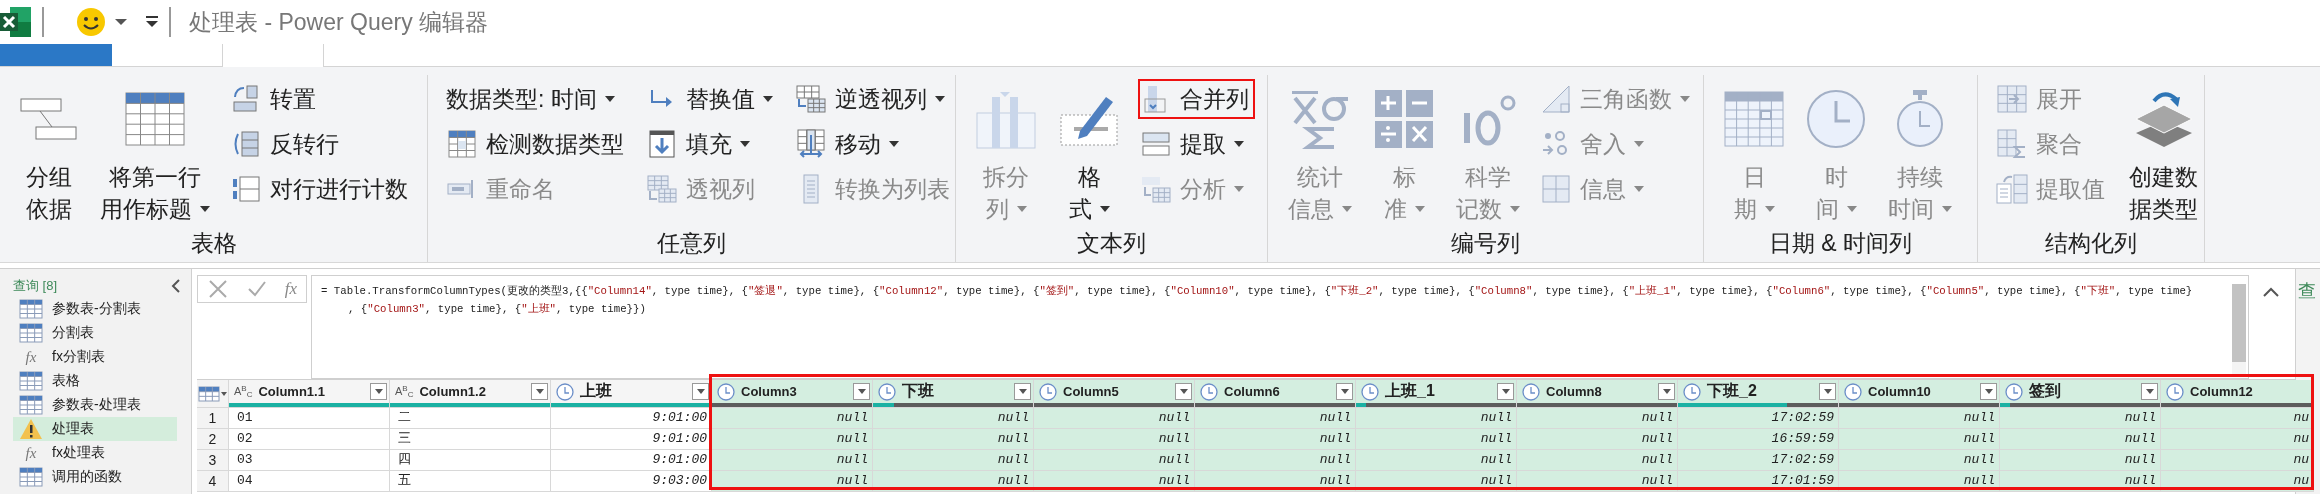 This screenshot has width=2320, height=494. I want to click on column-name: Column1.2, so click(453, 391).